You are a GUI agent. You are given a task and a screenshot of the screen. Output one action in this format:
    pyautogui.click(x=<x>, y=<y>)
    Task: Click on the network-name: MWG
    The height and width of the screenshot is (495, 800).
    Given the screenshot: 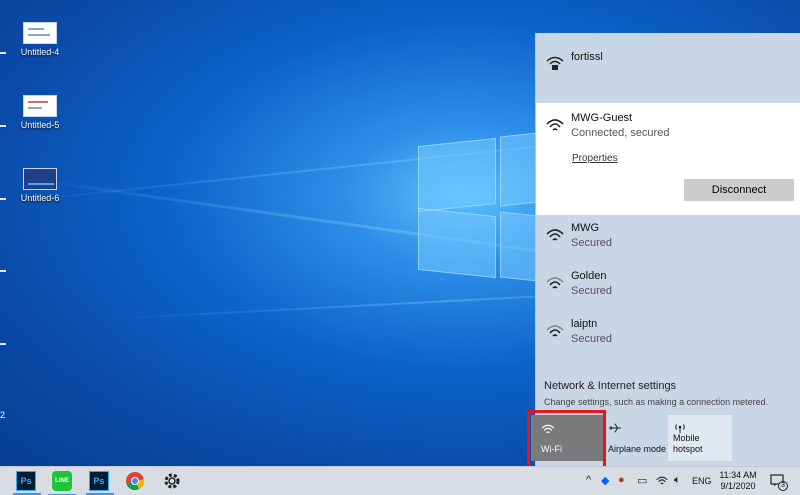 What is the action you would take?
    pyautogui.click(x=585, y=228)
    